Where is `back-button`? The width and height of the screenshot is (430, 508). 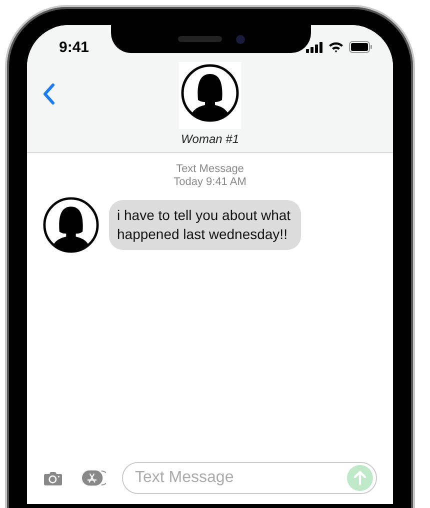
back-button is located at coordinates (49, 94).